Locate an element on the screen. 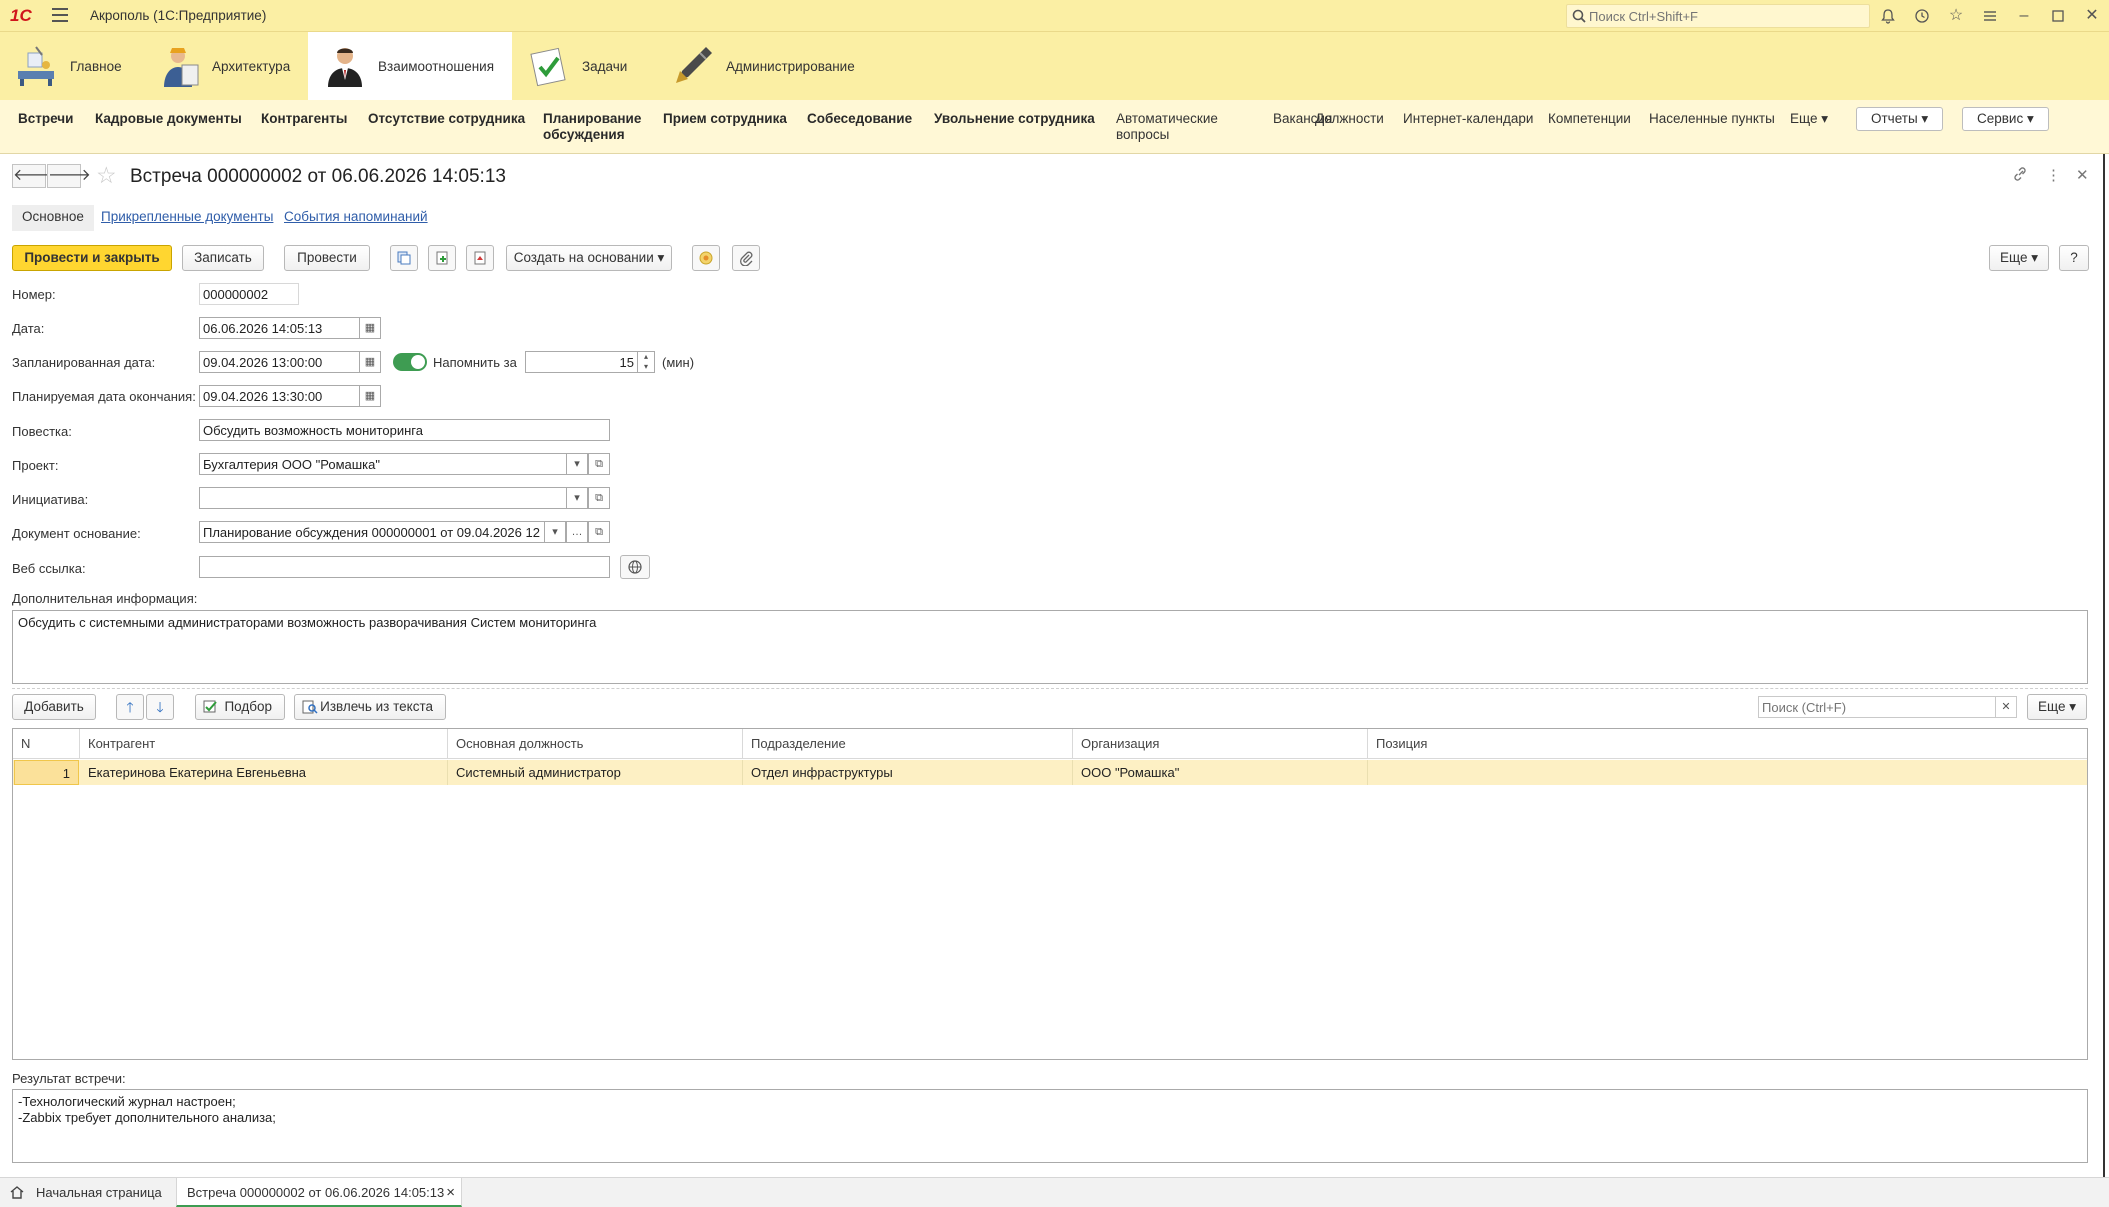  create-based-on-button: Создать на основании ▾ is located at coordinates (589, 258).